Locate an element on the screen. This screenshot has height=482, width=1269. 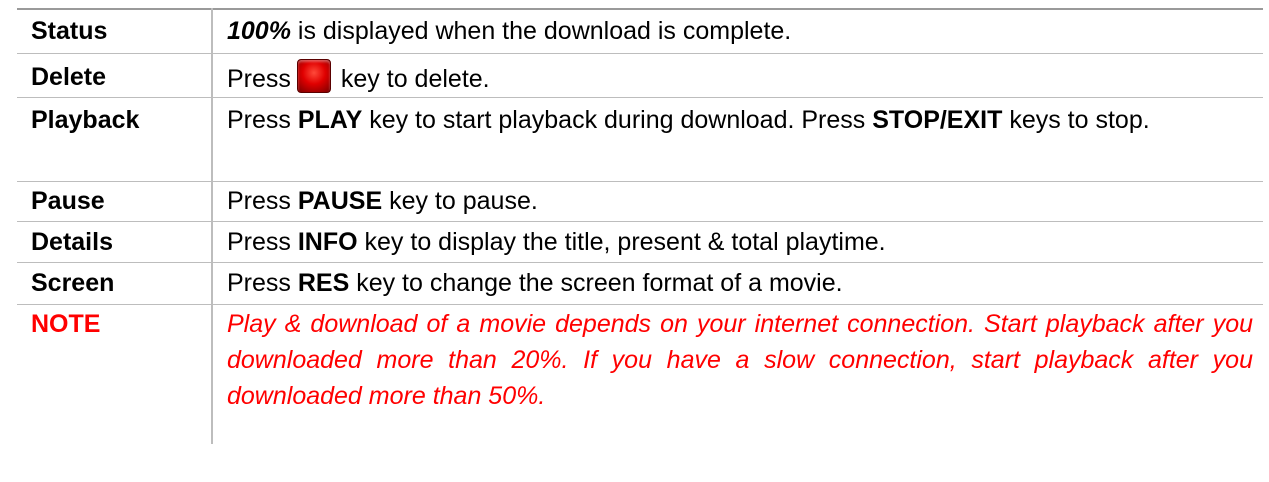
label-delete: Delete is located at coordinates (69, 77).